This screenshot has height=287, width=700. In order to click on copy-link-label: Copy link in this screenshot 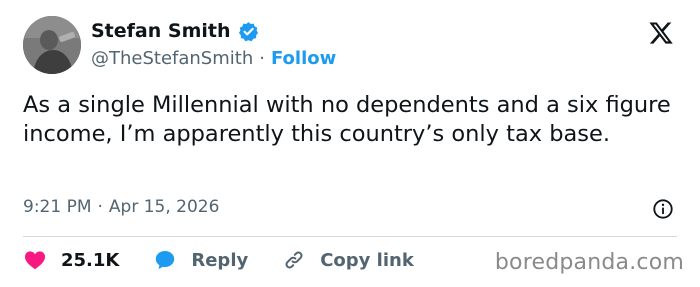, I will do `click(367, 260)`.